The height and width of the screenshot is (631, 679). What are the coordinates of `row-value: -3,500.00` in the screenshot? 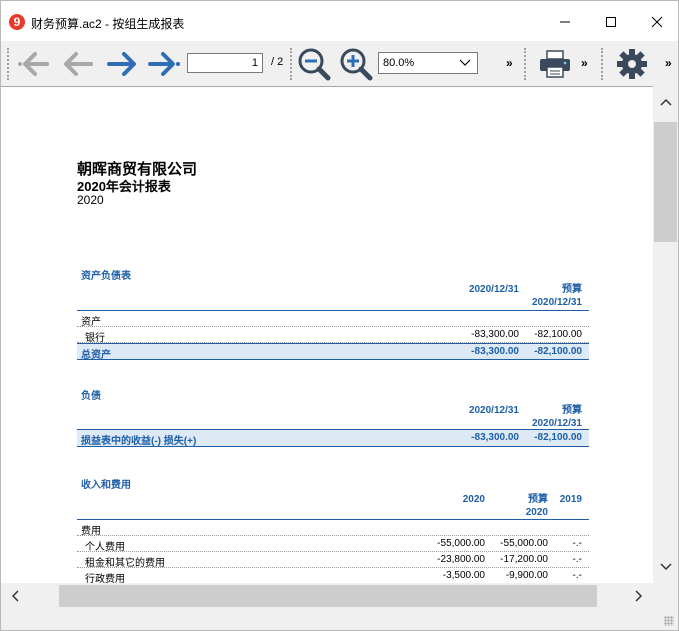 It's located at (463, 575).